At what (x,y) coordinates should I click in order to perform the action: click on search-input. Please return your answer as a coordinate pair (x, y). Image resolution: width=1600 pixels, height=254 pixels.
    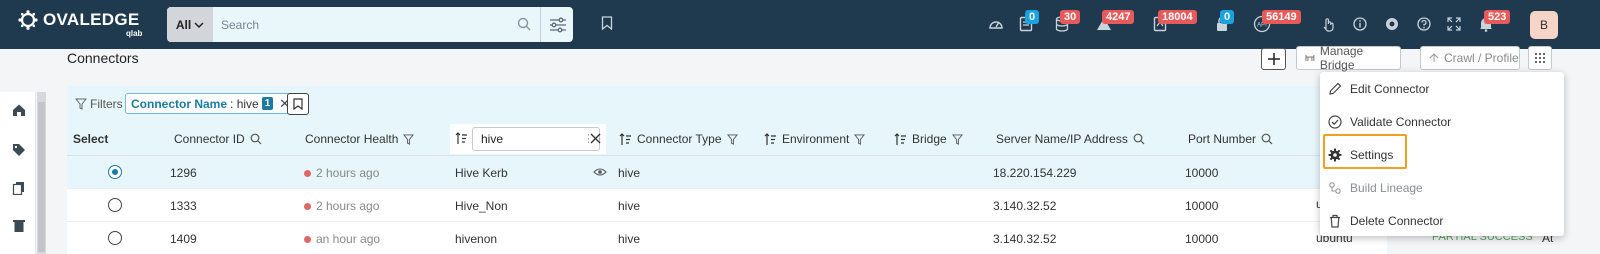
    Looking at the image, I should click on (361, 25).